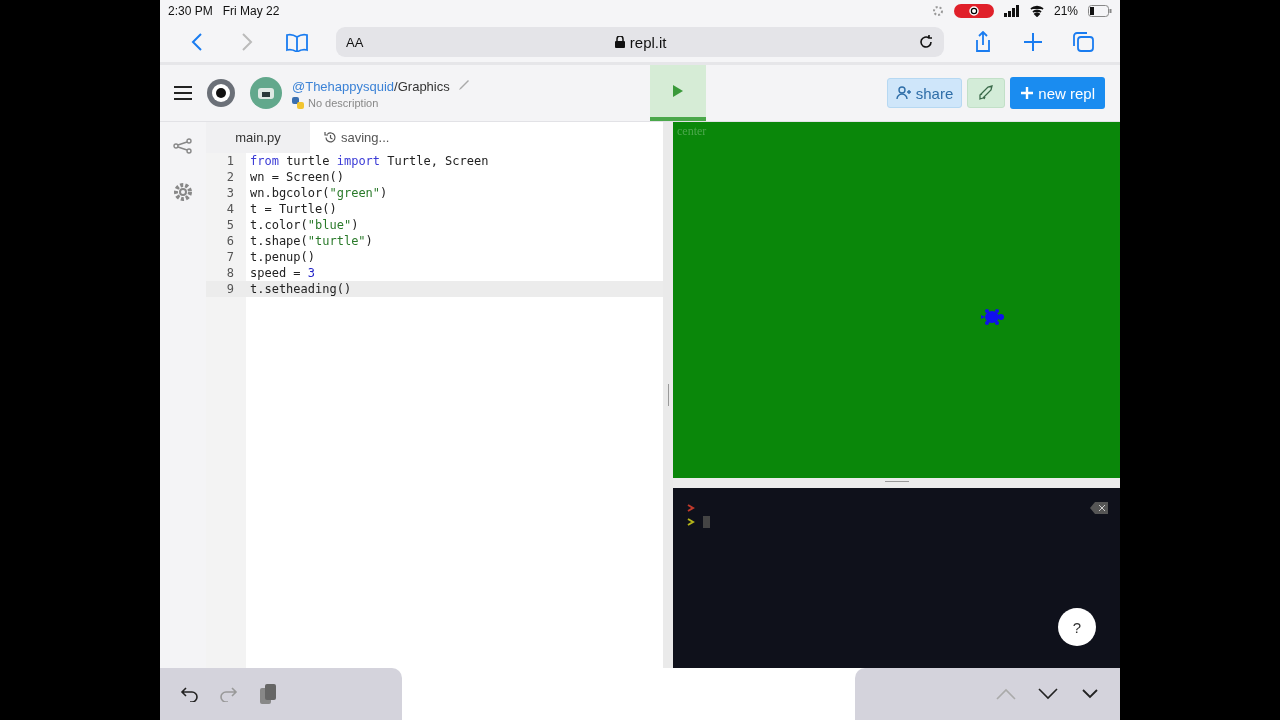  Describe the element at coordinates (434, 257) in the screenshot. I see `code-line: 7 t.penup()` at that location.